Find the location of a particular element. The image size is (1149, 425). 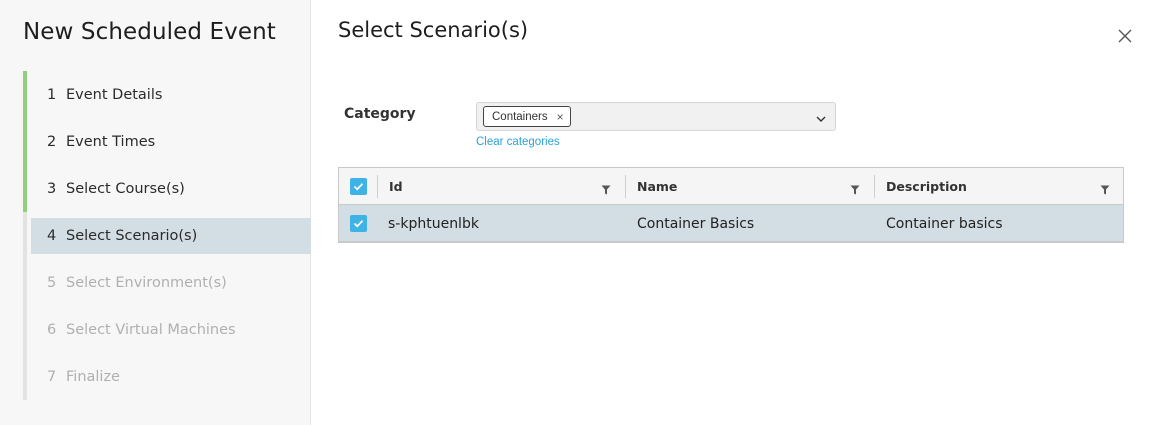

step-select-virtual-machines: 6 Select Virtual Machines is located at coordinates (167, 329).